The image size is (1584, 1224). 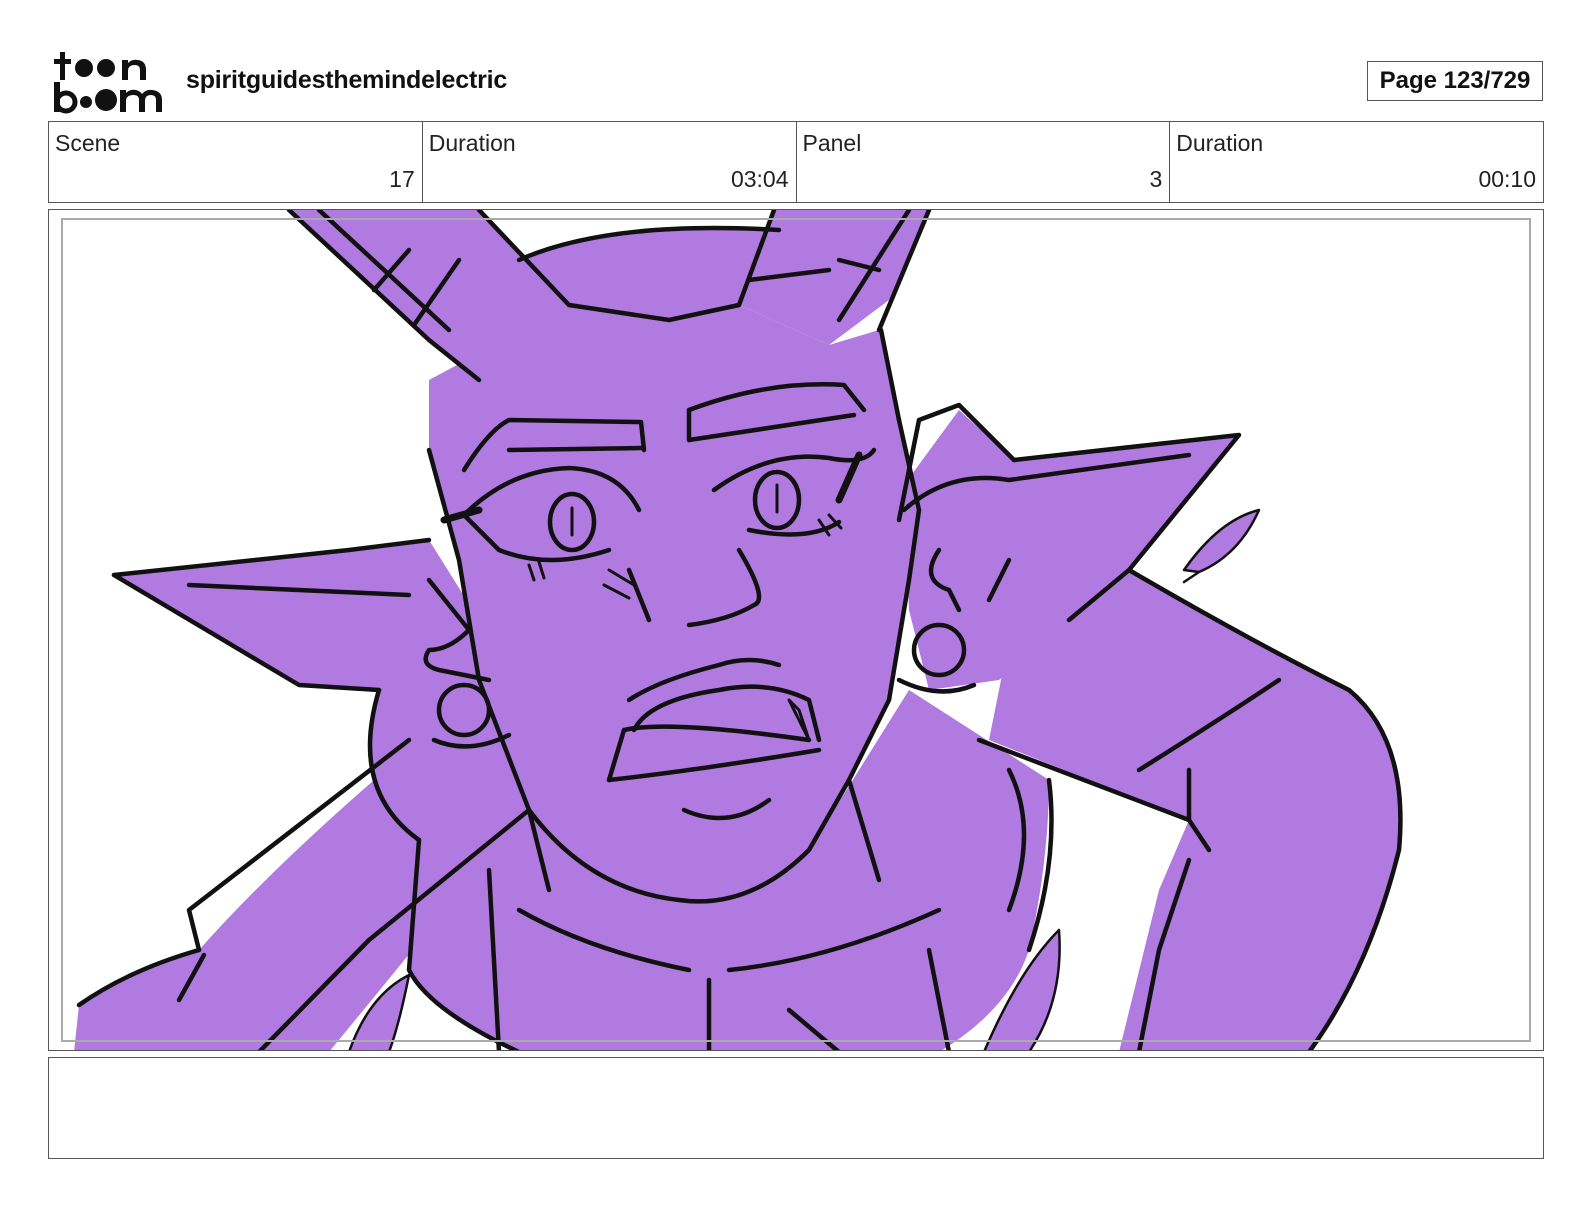 I want to click on panel-duration-value: 00:10, so click(x=1507, y=179).